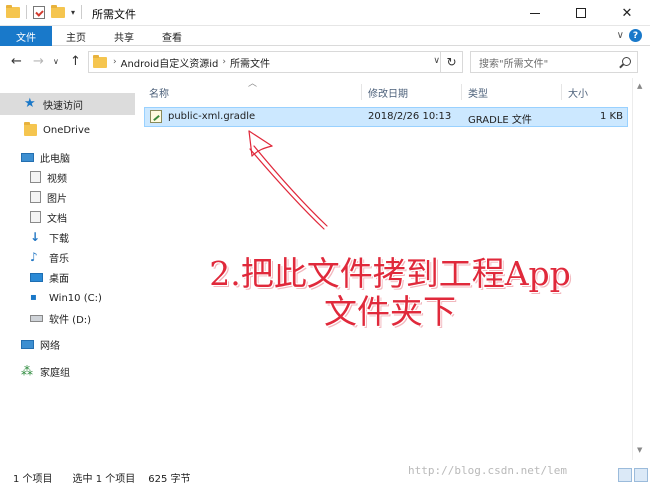  What do you see at coordinates (390, 273) in the screenshot?
I see `annotation-line-1: 2.把此文件拷到工程App` at bounding box center [390, 273].